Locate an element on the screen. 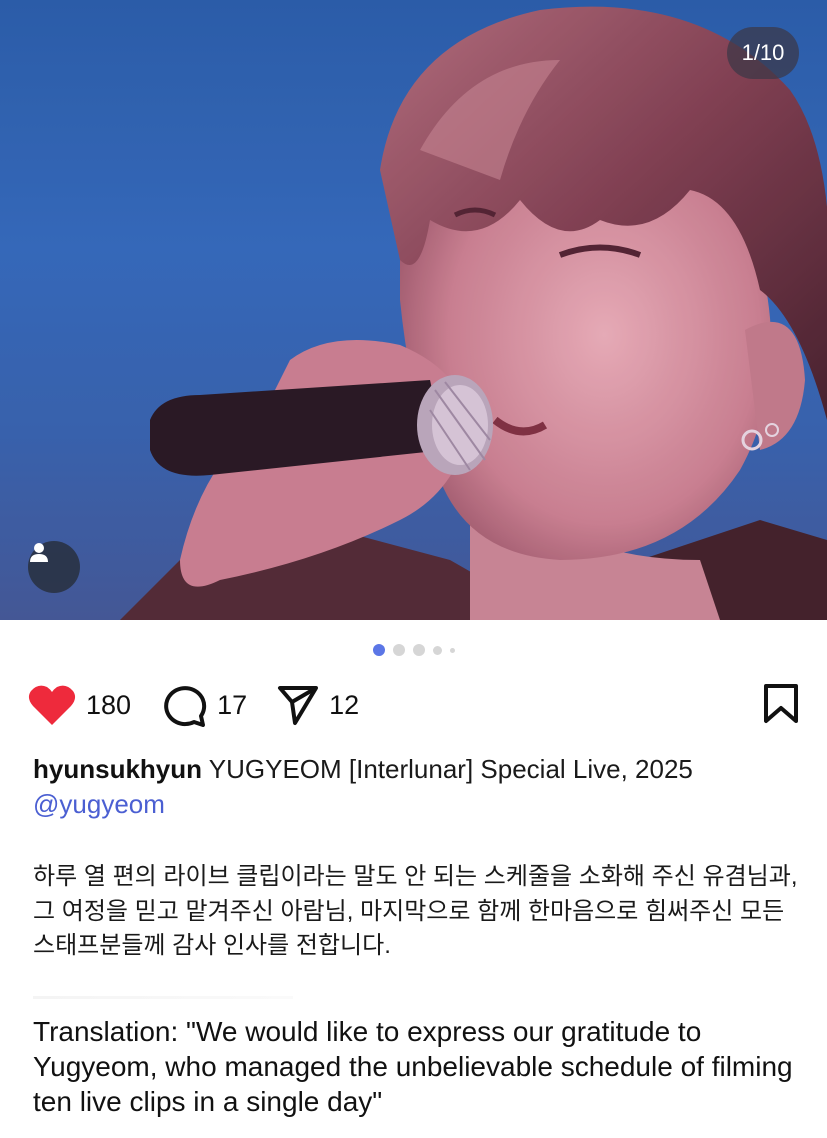  bookmark-button is located at coordinates (781, 706).